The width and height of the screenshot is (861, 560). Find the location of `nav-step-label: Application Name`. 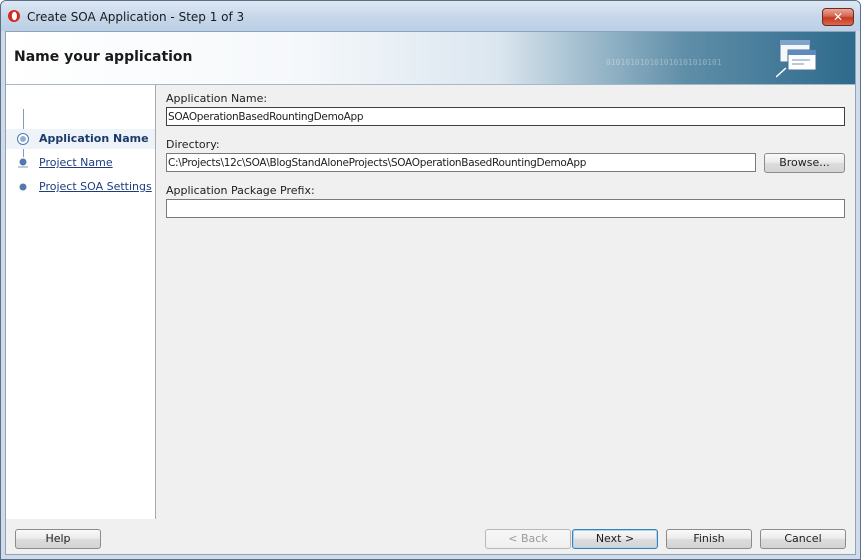

nav-step-label: Application Name is located at coordinates (94, 138).